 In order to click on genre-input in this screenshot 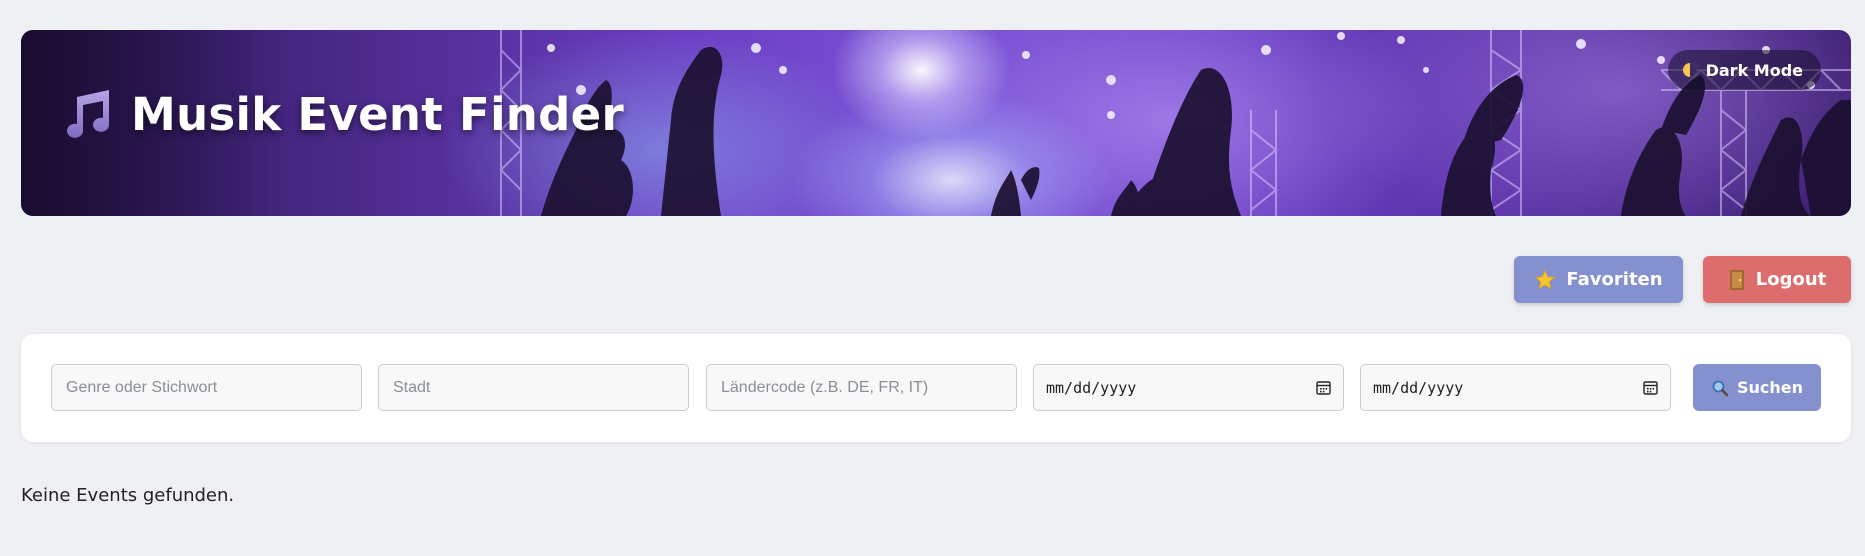, I will do `click(206, 387)`.